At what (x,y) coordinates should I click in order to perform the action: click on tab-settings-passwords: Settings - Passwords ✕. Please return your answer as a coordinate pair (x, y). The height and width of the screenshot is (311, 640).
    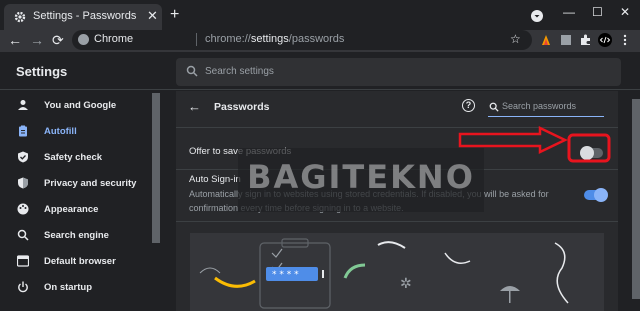
    Looking at the image, I should click on (83, 17).